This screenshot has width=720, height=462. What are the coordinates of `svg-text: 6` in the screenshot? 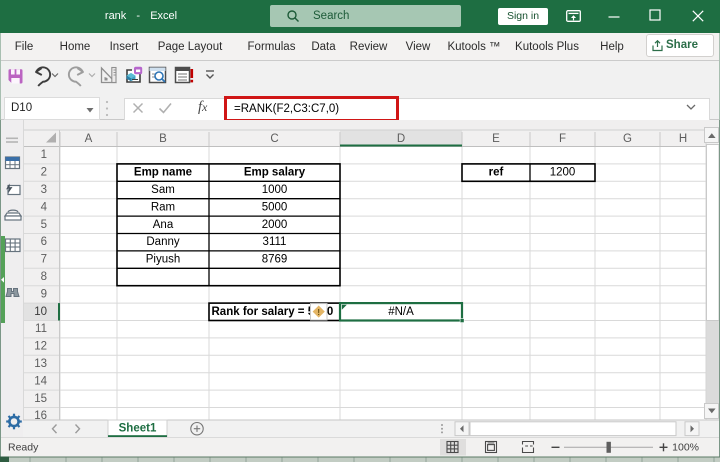 It's located at (44, 242).